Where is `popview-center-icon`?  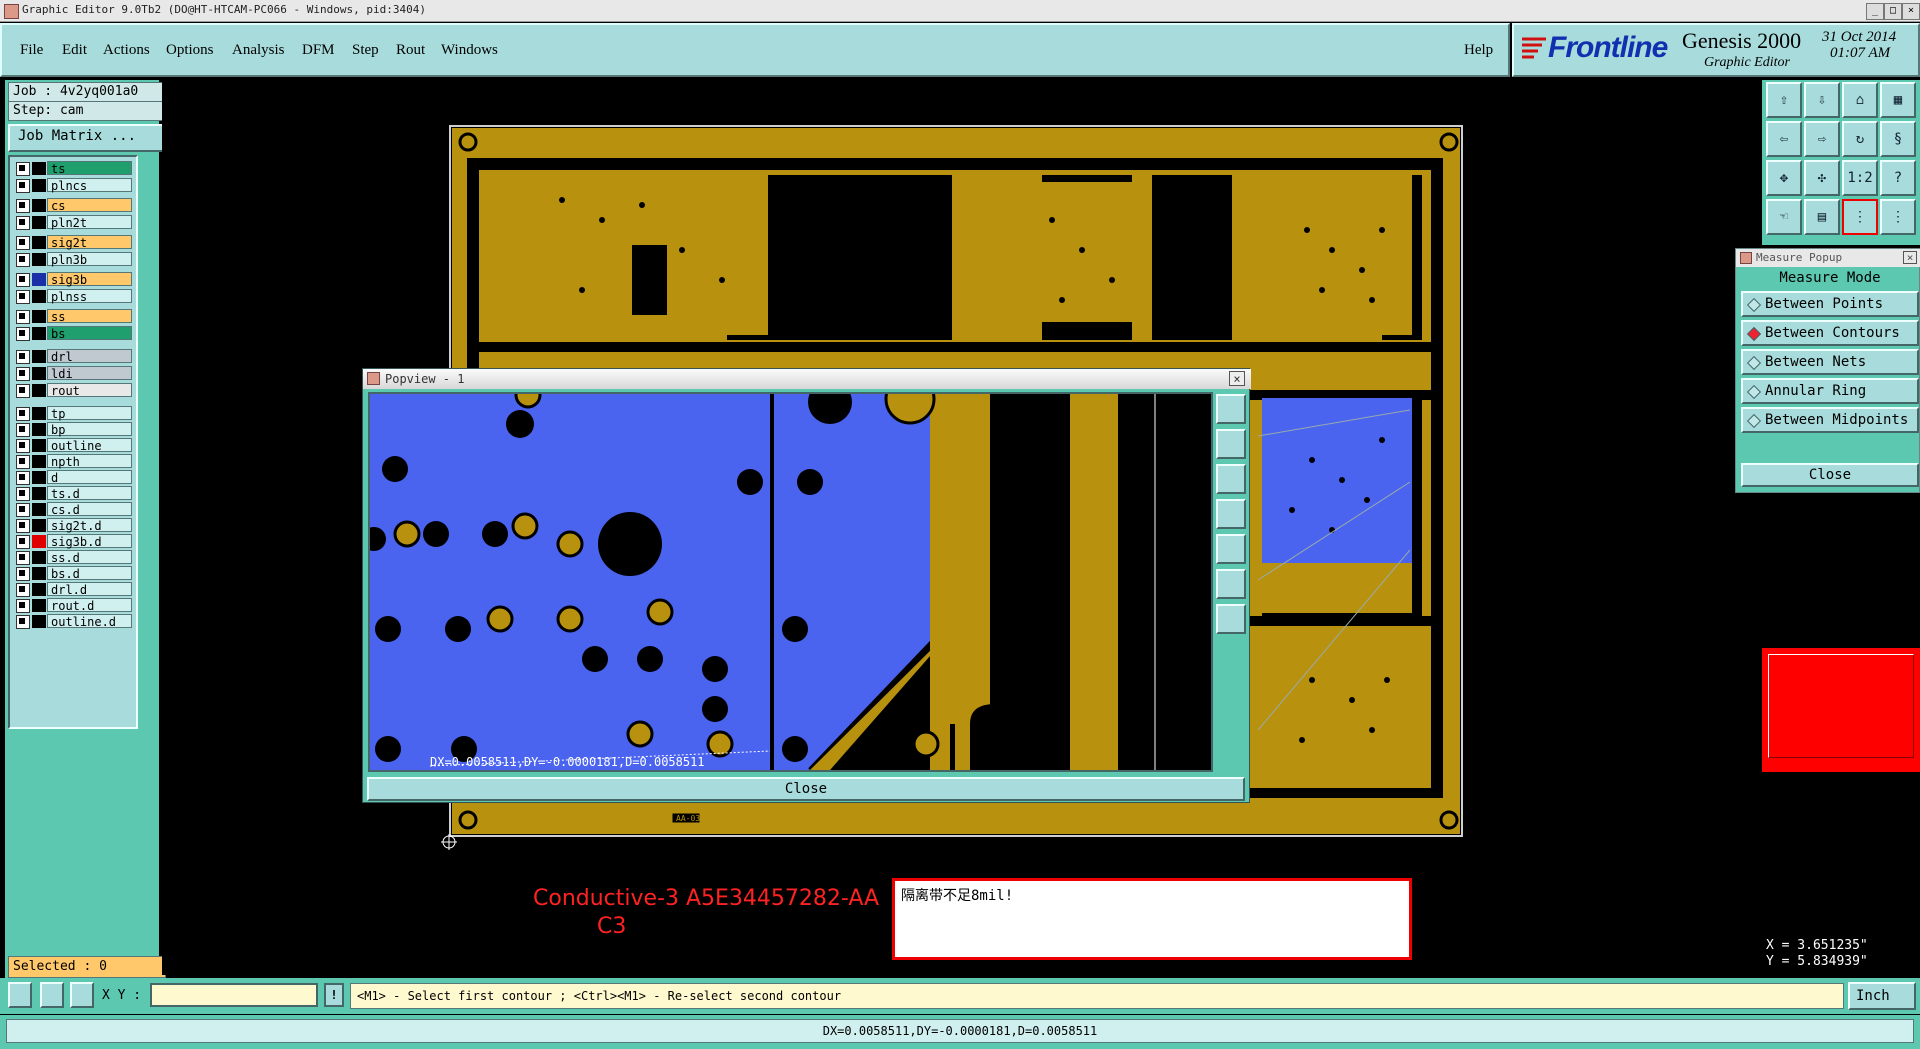 popview-center-icon is located at coordinates (1231, 619).